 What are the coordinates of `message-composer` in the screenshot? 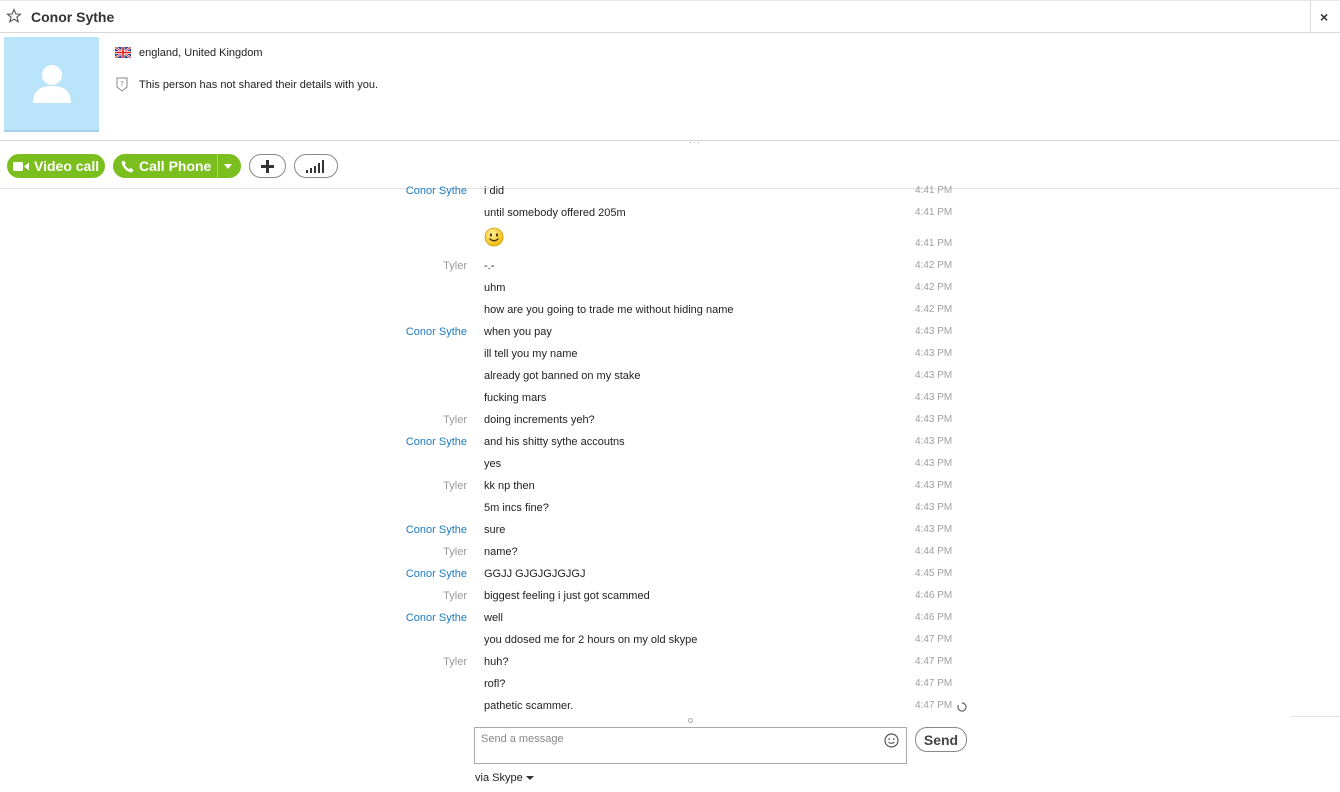 It's located at (690, 745).